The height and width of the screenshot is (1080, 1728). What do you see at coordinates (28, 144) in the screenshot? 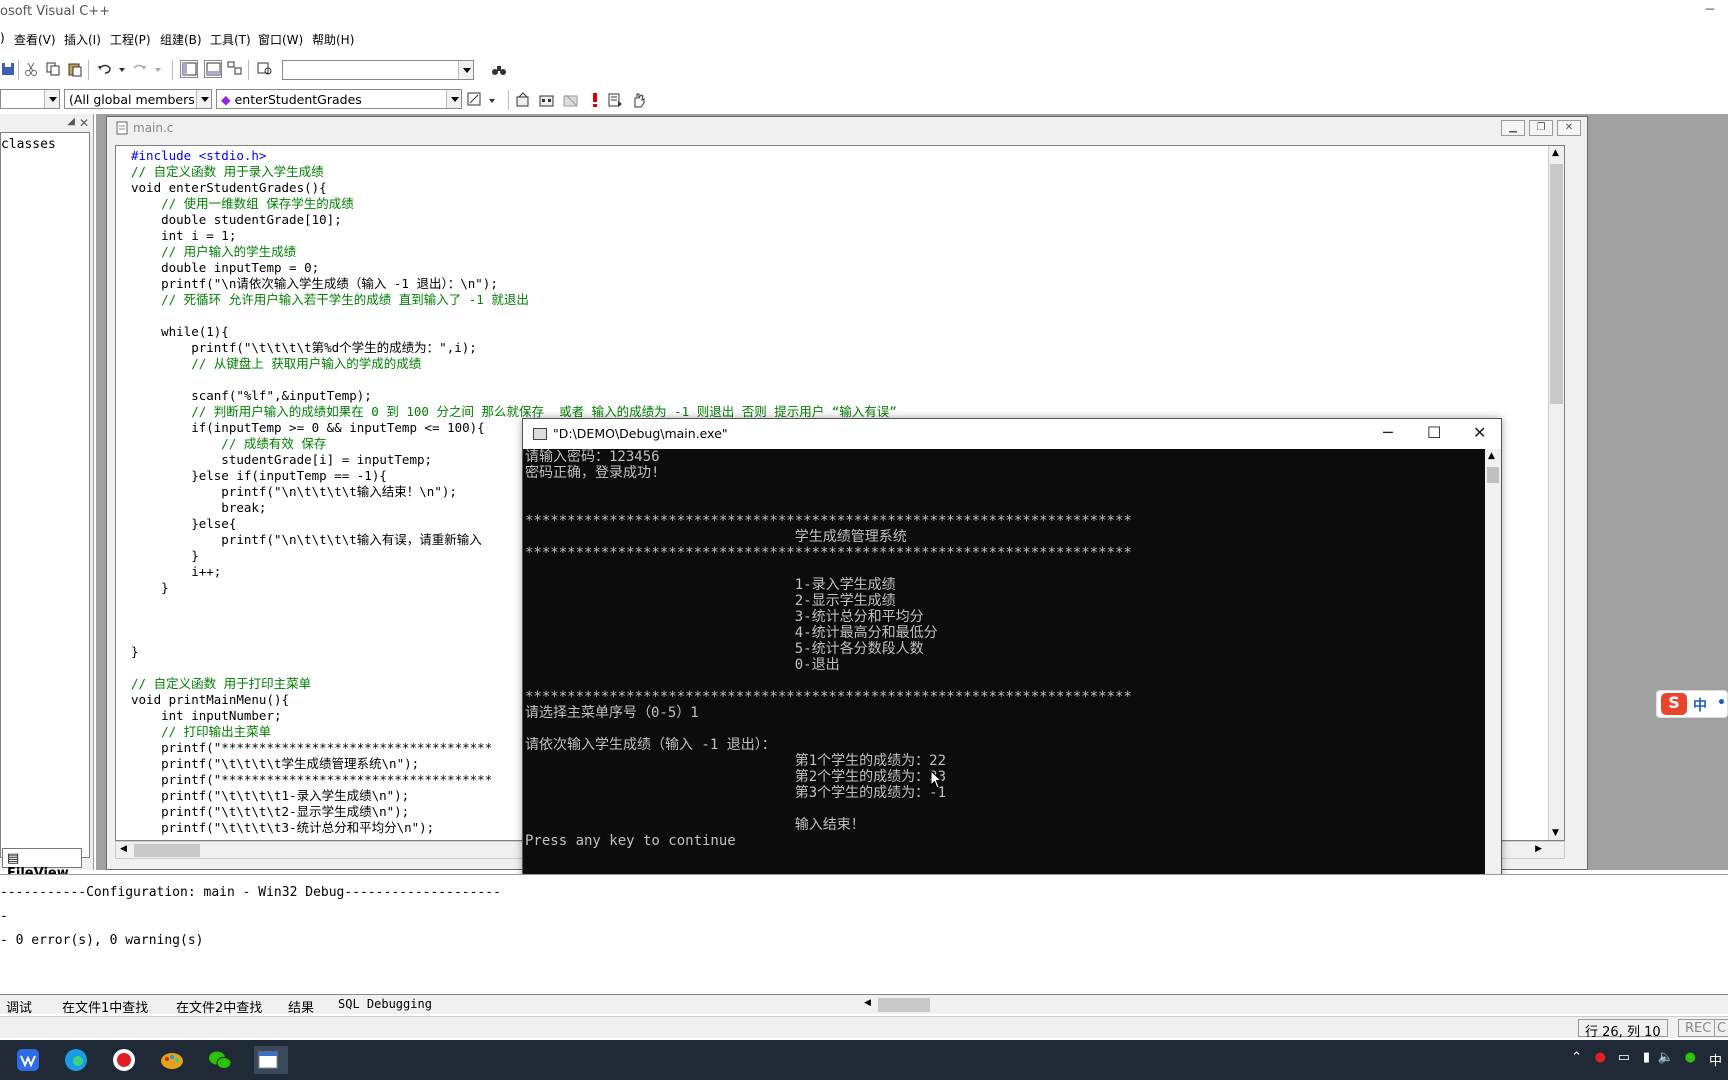
I see `tree-item-classes: classes` at bounding box center [28, 144].